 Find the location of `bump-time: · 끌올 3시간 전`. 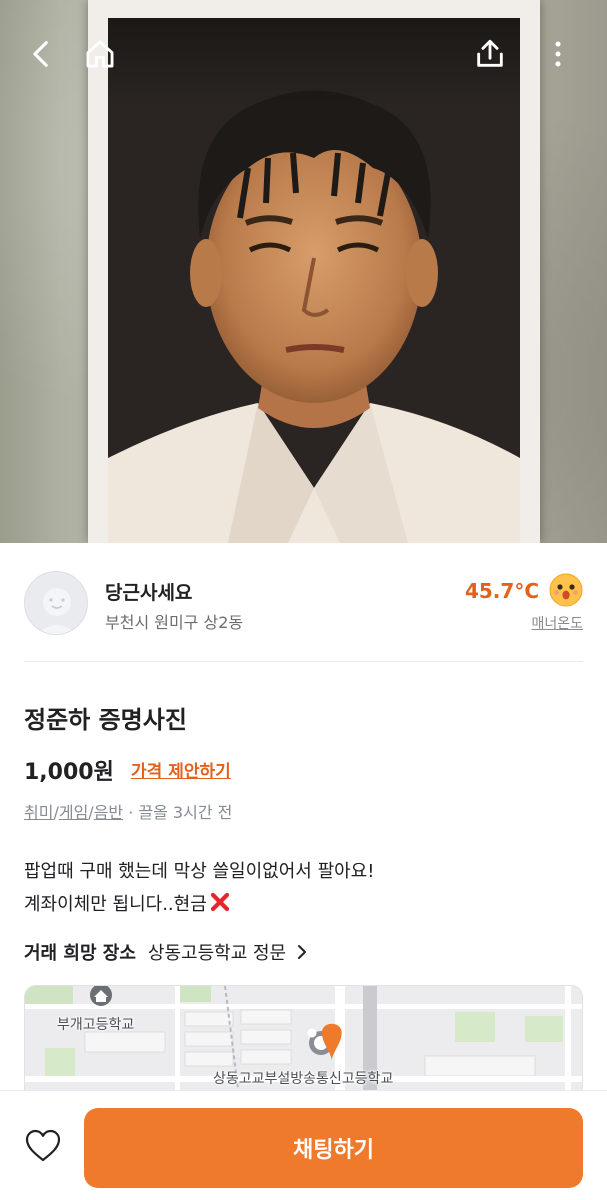

bump-time: · 끌올 3시간 전 is located at coordinates (178, 812).